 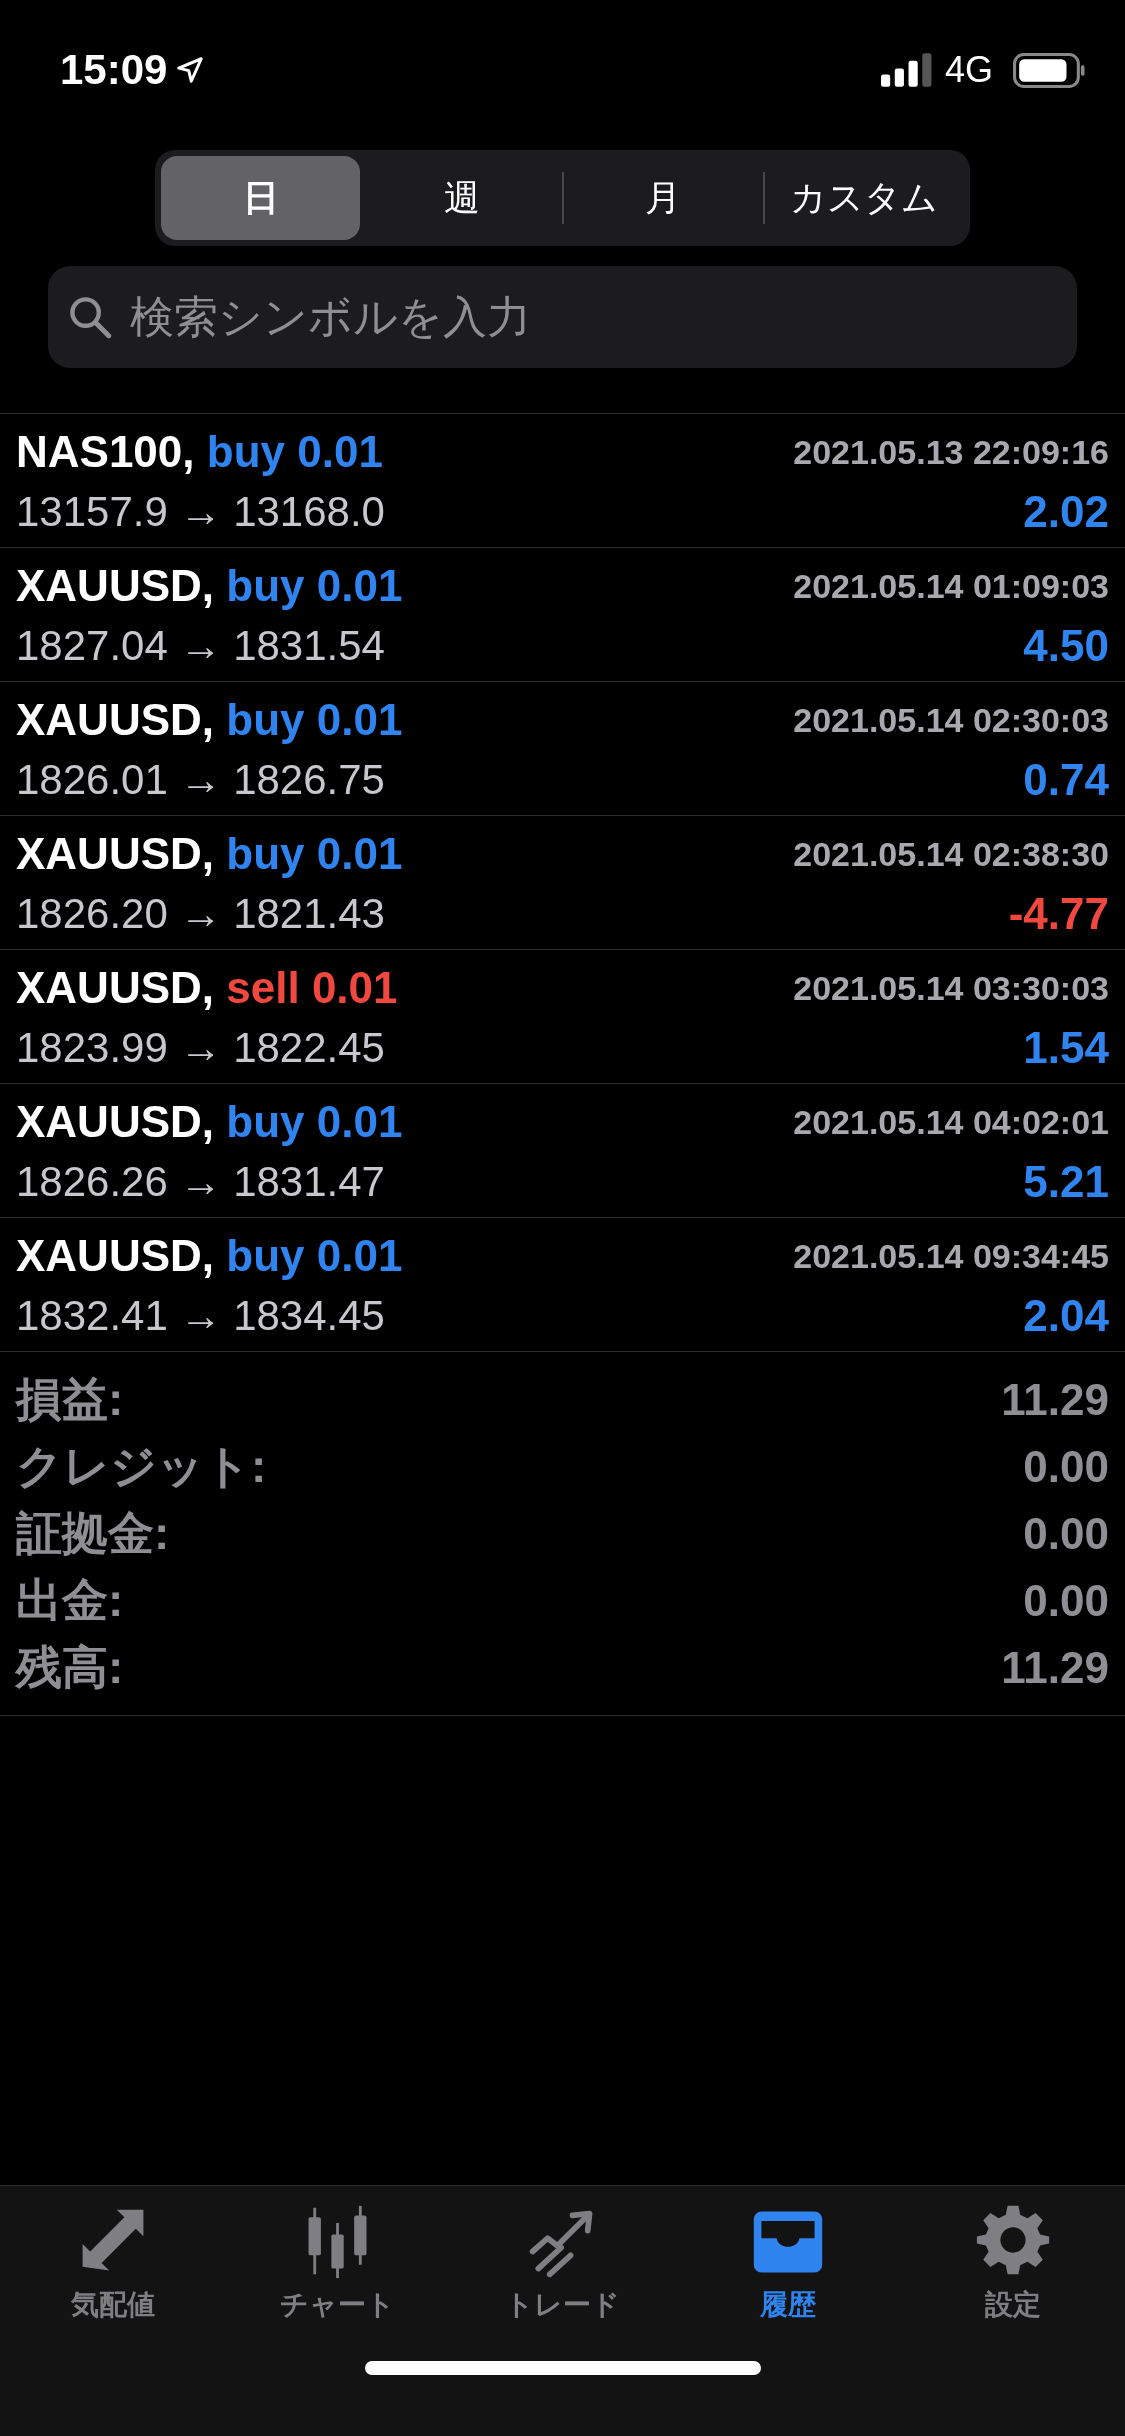 What do you see at coordinates (951, 1256) in the screenshot?
I see `trade-time: 2021.05.14 09:34:45` at bounding box center [951, 1256].